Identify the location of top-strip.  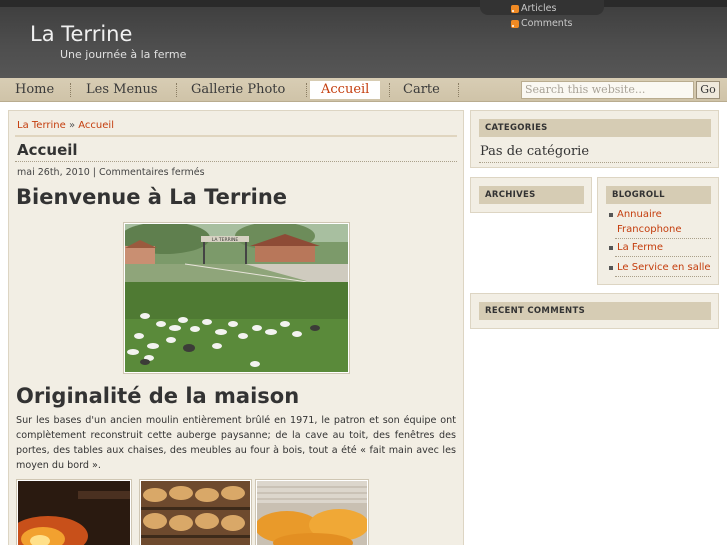
(363, 3).